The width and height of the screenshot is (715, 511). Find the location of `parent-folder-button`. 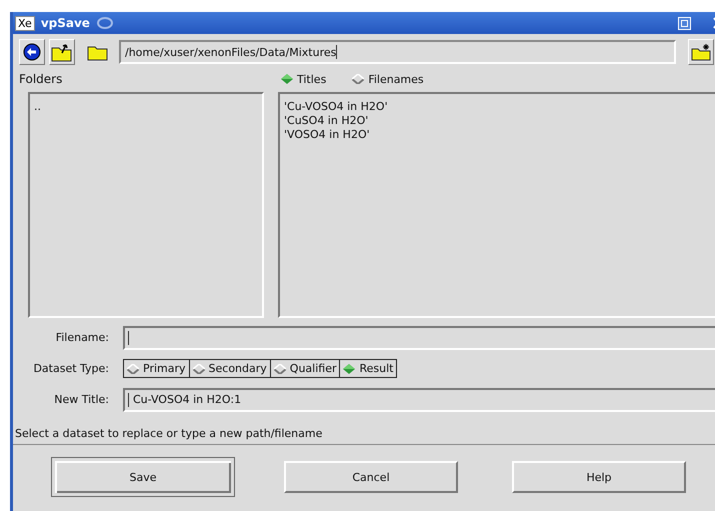

parent-folder-button is located at coordinates (62, 52).